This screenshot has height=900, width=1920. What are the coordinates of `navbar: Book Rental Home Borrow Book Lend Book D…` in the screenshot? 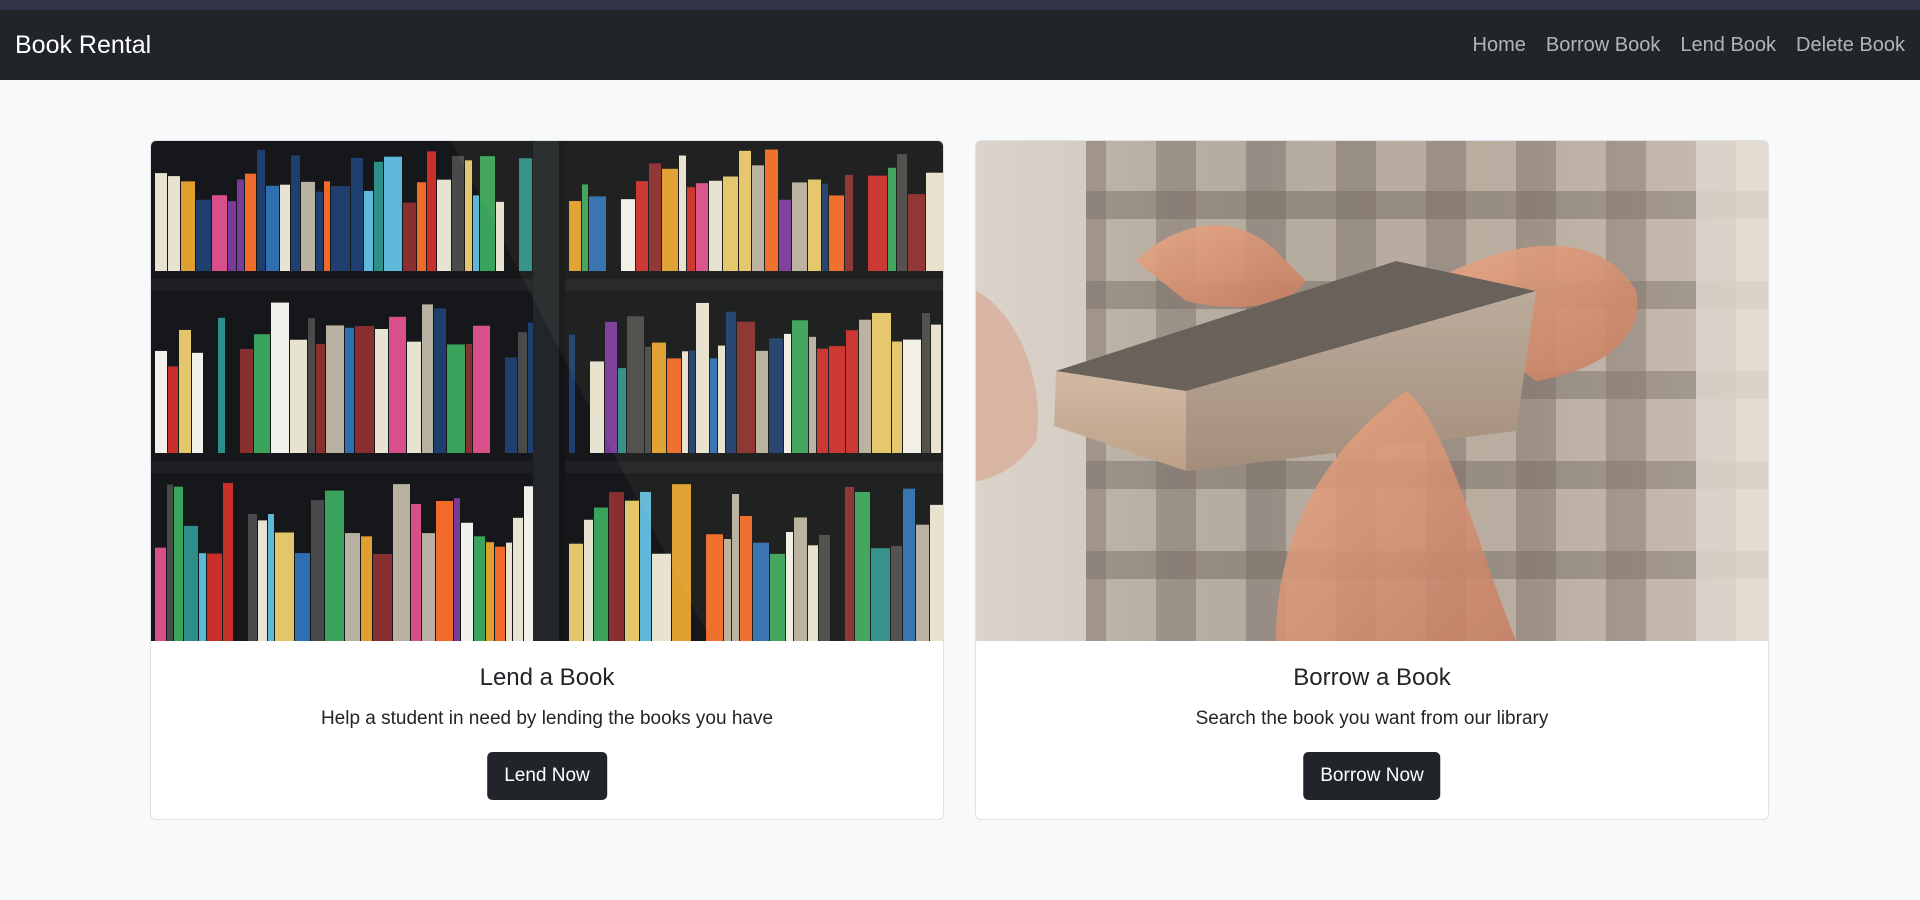 It's located at (960, 45).